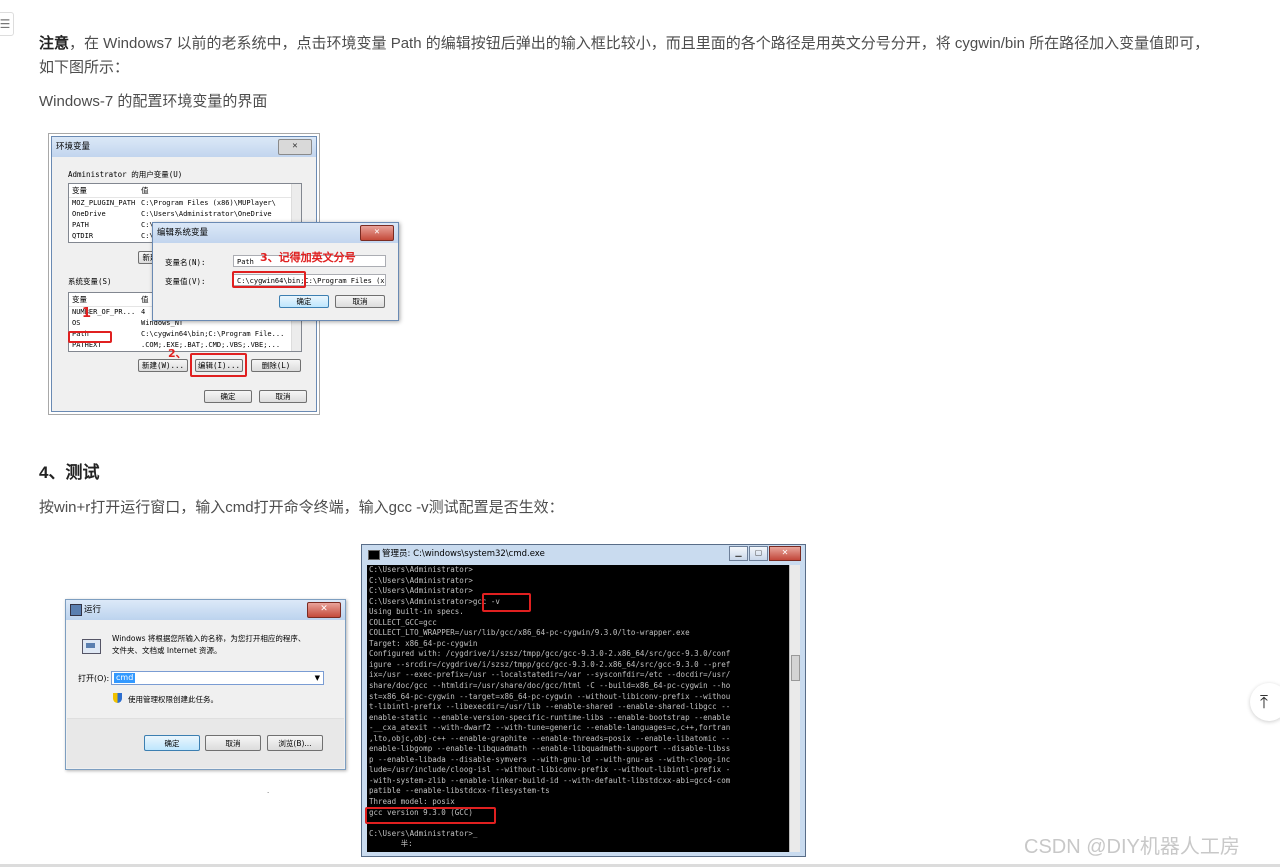  What do you see at coordinates (391, 844) in the screenshot?
I see `console-line: 半:` at bounding box center [391, 844].